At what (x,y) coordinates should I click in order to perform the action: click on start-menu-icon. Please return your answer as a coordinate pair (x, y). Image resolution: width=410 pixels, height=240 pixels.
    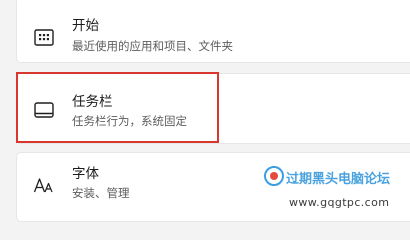
    Looking at the image, I should click on (44, 37).